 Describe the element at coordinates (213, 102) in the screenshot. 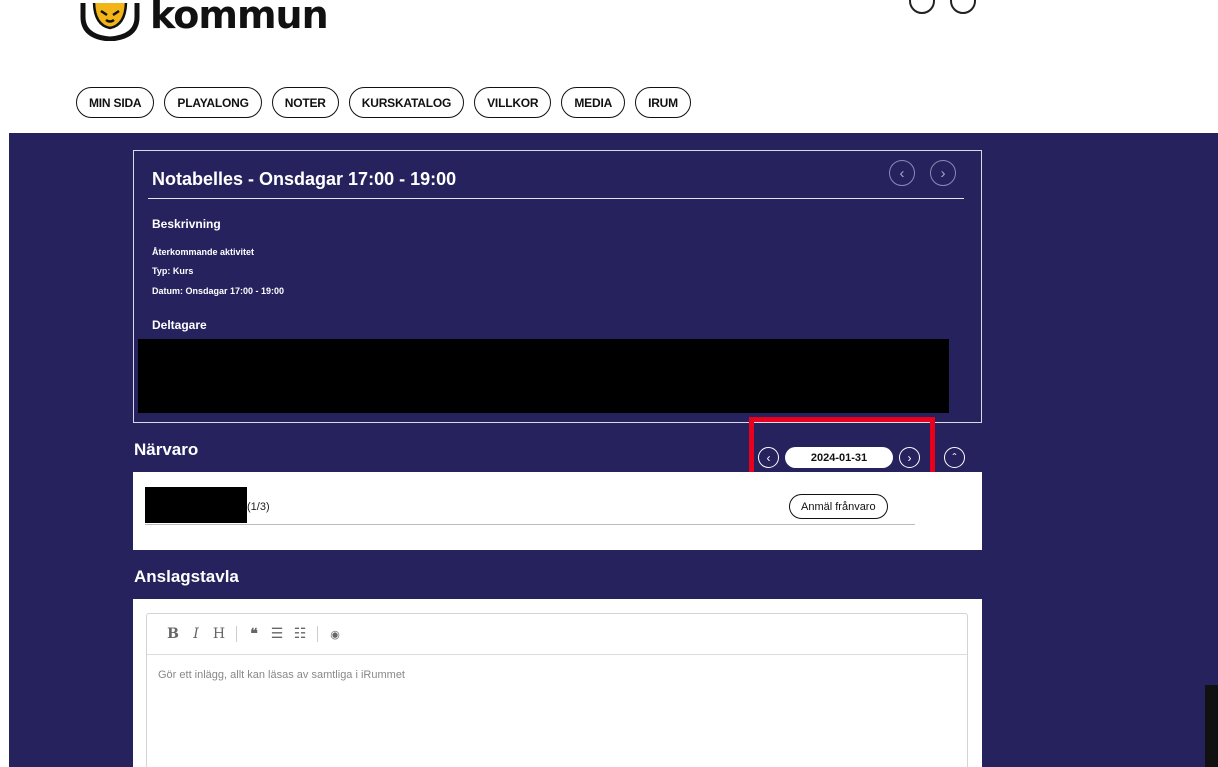

I see `nav-playalong: PLAYALONG` at that location.